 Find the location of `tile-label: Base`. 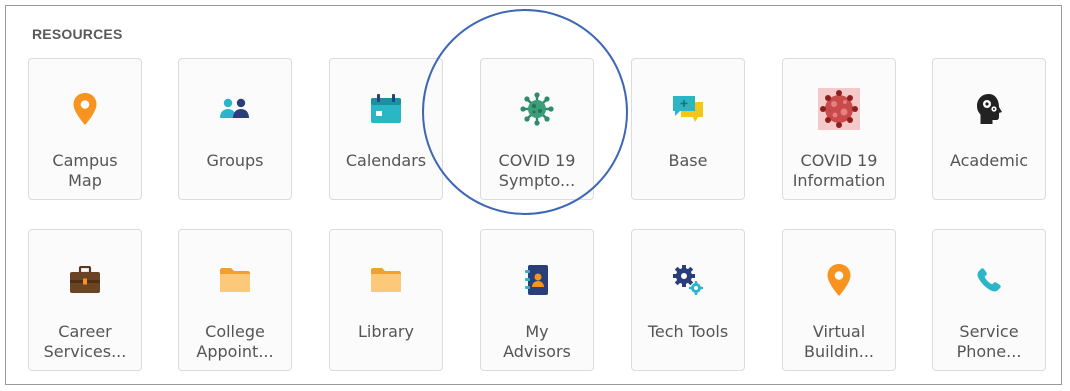

tile-label: Base is located at coordinates (688, 160).